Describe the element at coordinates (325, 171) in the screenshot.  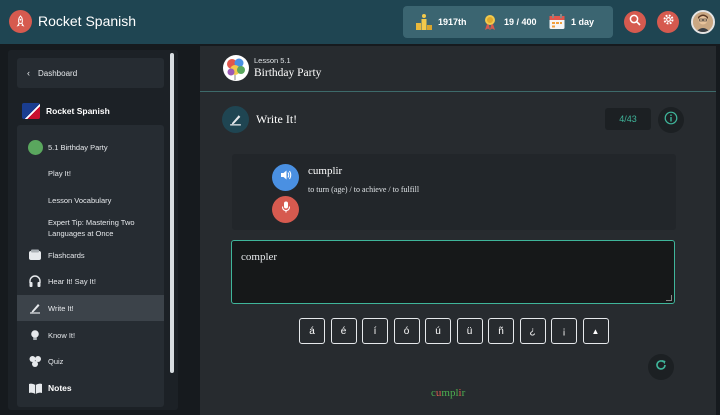
I see `spanish-word: cumplir` at that location.